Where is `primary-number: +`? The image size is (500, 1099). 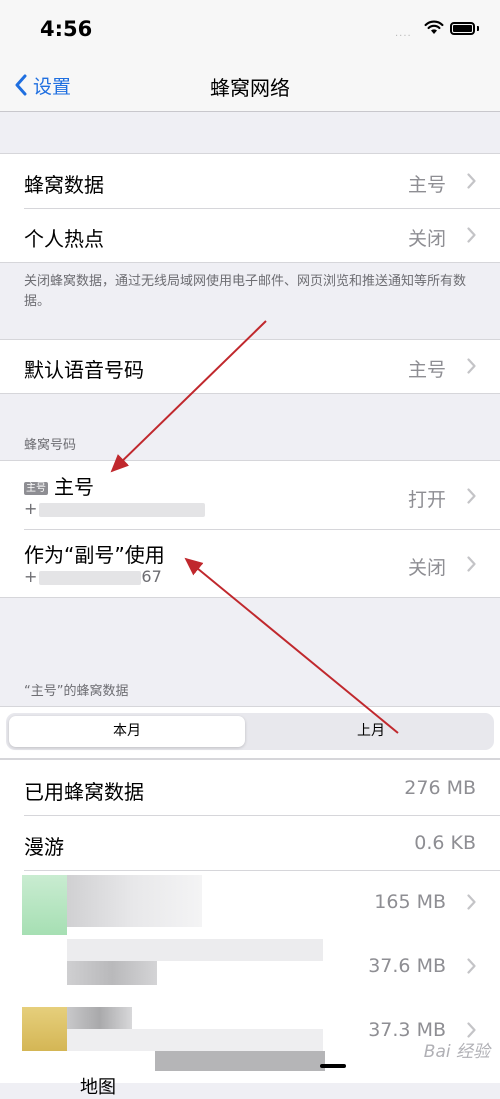
primary-number: + is located at coordinates (115, 508).